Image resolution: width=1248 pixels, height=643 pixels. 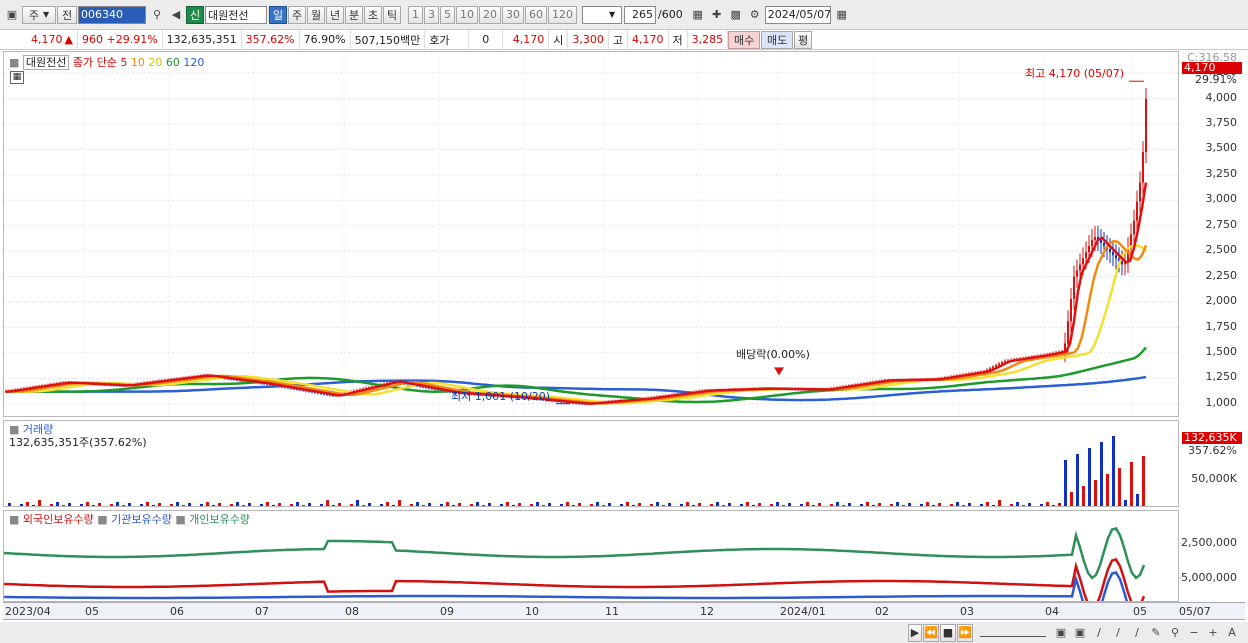 What do you see at coordinates (176, 15) in the screenshot?
I see `speaker-icon: ◀` at bounding box center [176, 15].